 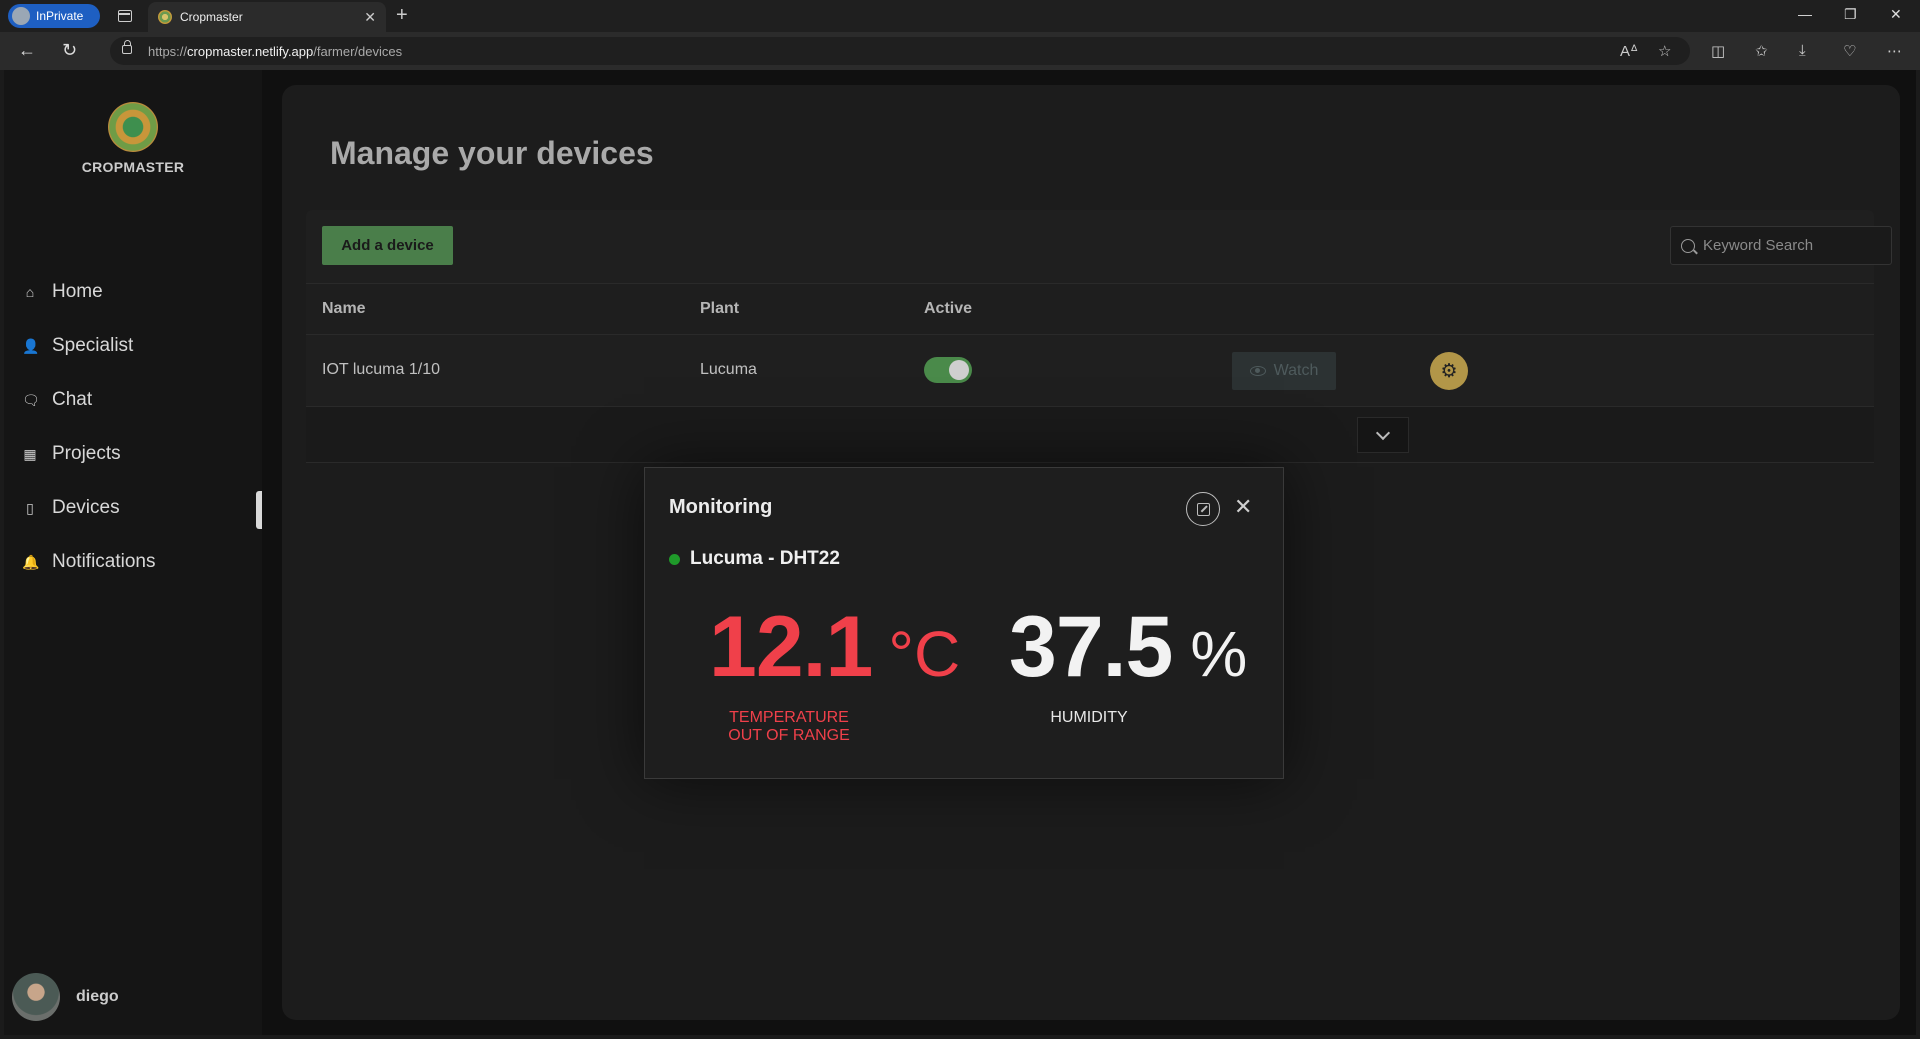 What do you see at coordinates (60, 16) in the screenshot?
I see `inprivate-label: InPrivate` at bounding box center [60, 16].